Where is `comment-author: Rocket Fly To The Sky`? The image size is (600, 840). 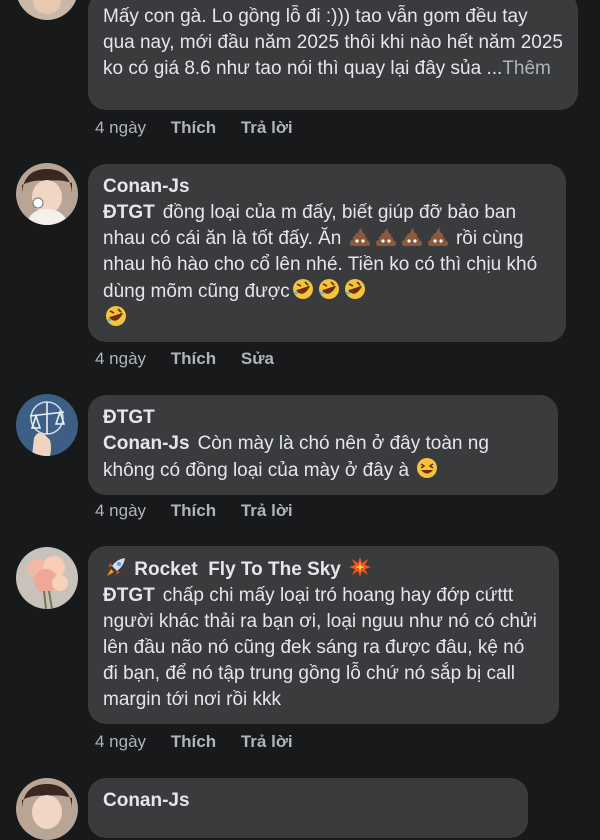 comment-author: Rocket Fly To The Sky is located at coordinates (323, 569).